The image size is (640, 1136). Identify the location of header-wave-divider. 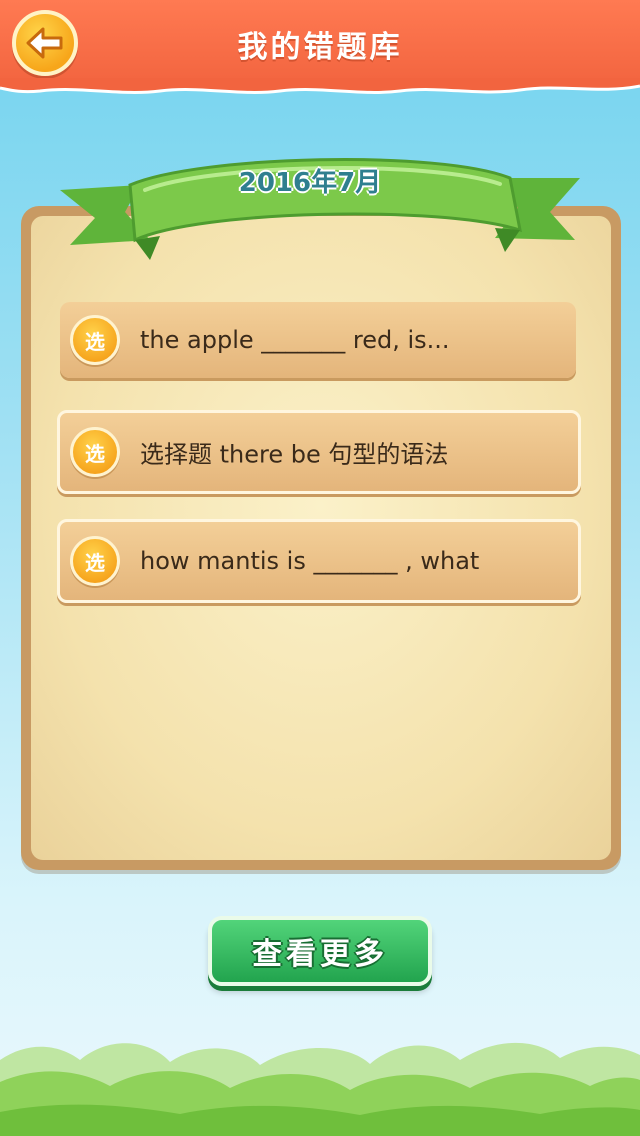
(320, 86).